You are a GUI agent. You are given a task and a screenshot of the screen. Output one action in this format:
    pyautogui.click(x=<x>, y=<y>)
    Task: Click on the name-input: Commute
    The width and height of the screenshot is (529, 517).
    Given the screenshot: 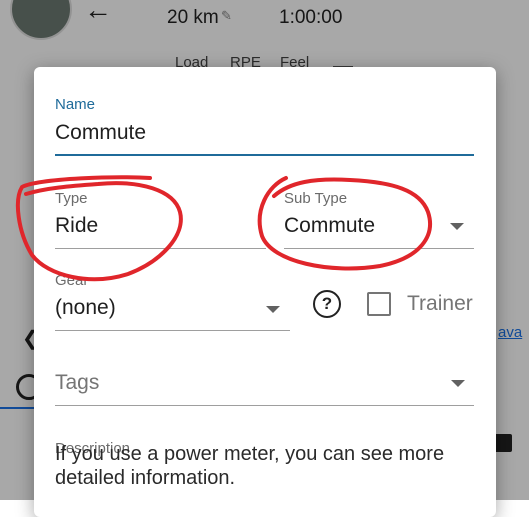 What is the action you would take?
    pyautogui.click(x=100, y=133)
    